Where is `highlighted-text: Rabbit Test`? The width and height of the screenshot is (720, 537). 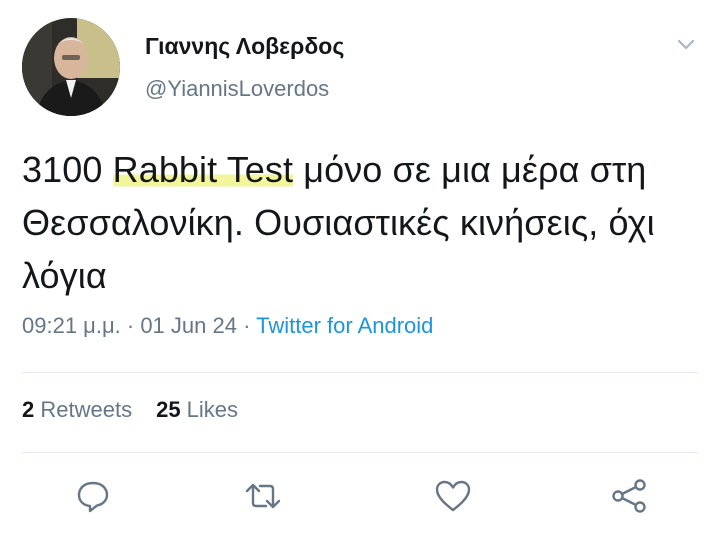 highlighted-text: Rabbit Test is located at coordinates (203, 169).